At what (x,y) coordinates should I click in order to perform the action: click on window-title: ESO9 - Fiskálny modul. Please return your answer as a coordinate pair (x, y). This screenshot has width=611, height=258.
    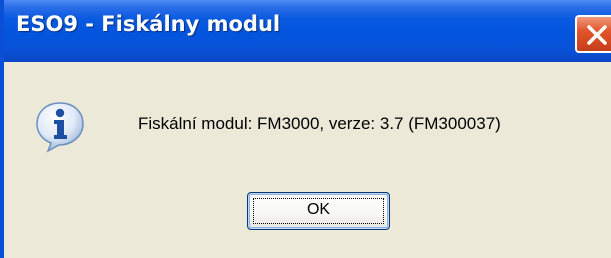
    Looking at the image, I should click on (148, 24).